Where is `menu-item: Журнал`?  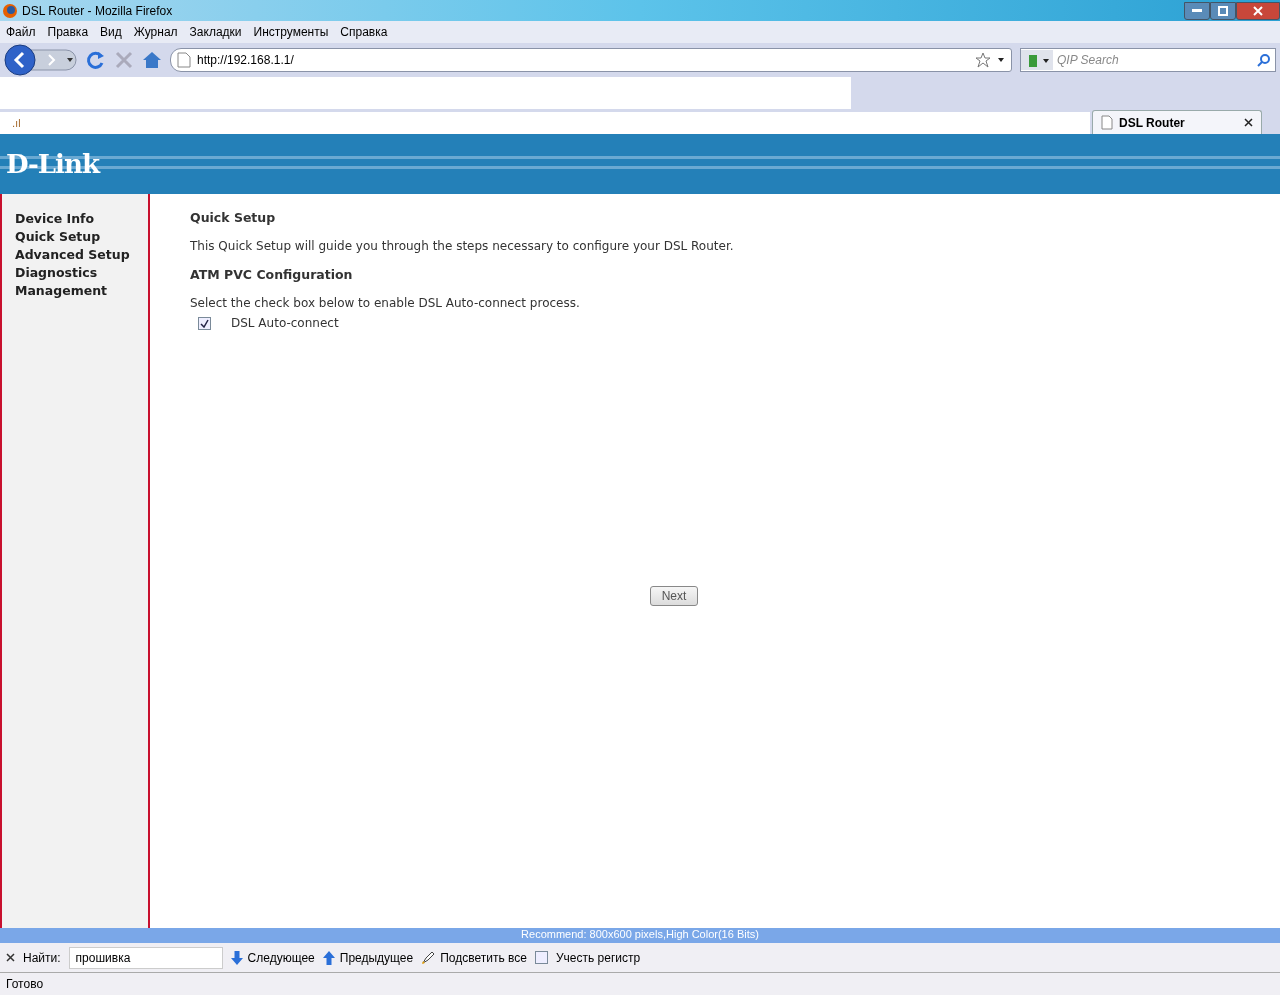
menu-item: Журнал is located at coordinates (155, 32).